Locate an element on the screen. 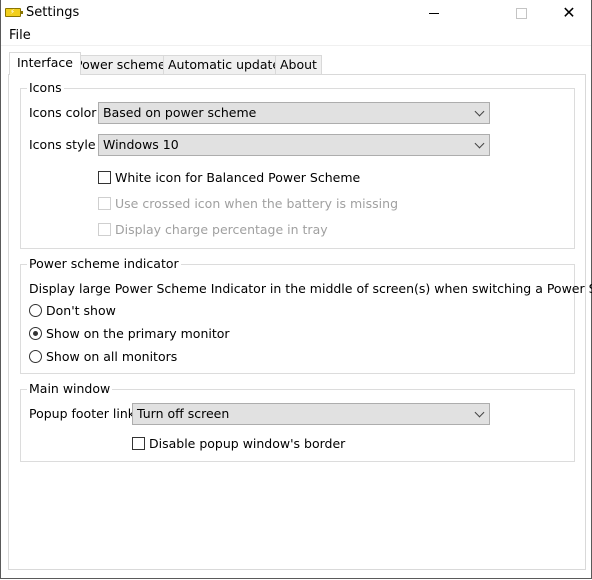 Image resolution: width=592 pixels, height=580 pixels. radio-primary-monitor: Show on the primary monitor is located at coordinates (129, 333).